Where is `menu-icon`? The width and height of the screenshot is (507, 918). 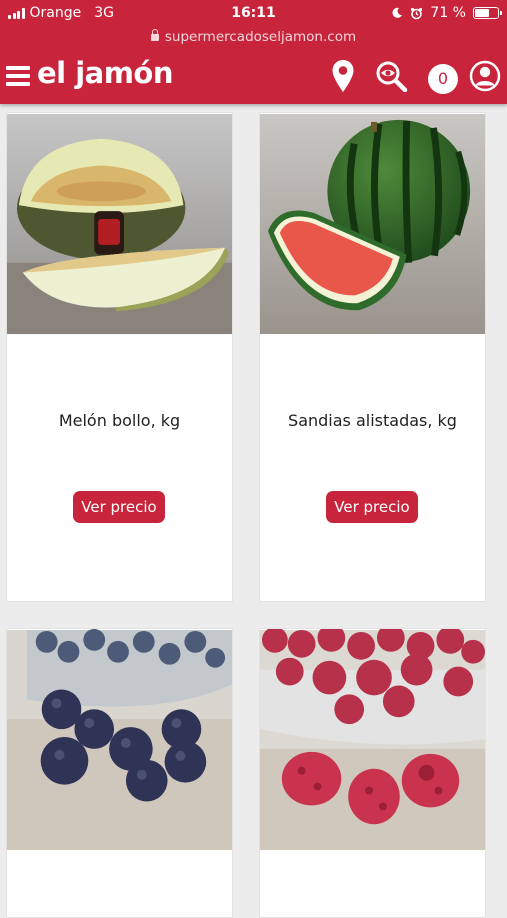
menu-icon is located at coordinates (18, 76).